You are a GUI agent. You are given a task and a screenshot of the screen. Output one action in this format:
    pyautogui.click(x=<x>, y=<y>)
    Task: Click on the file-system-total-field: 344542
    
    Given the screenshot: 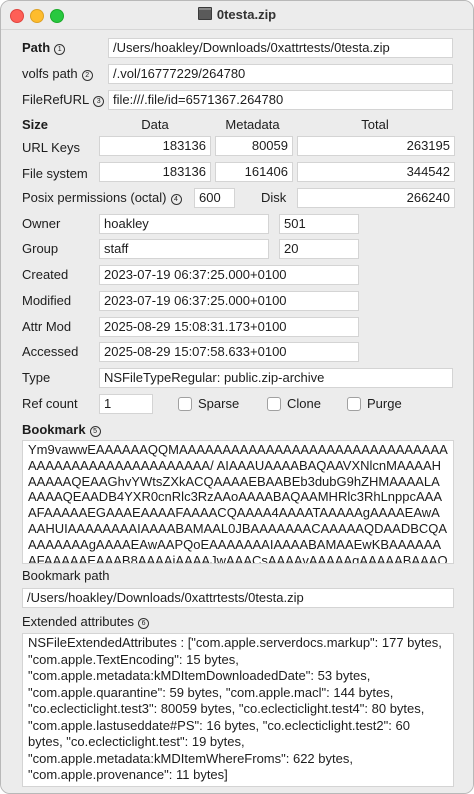 What is the action you would take?
    pyautogui.click(x=376, y=172)
    